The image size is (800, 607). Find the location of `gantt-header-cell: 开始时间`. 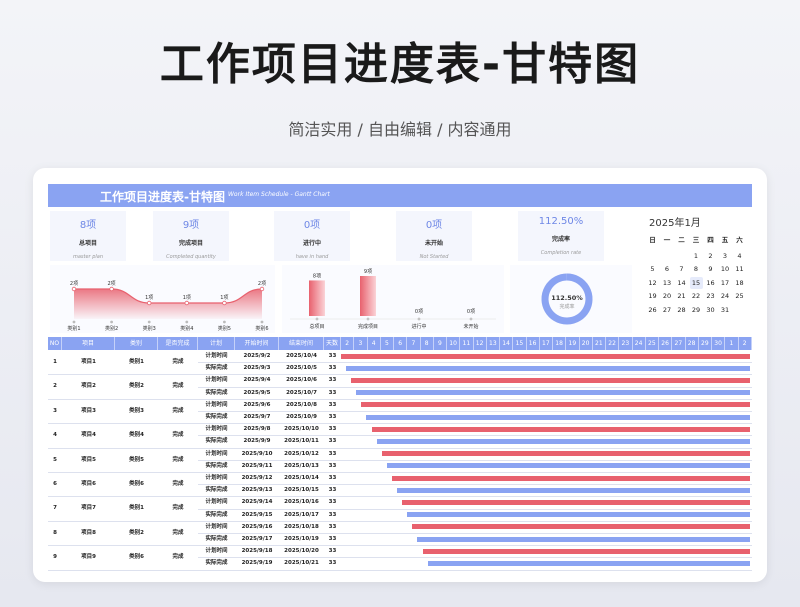

gantt-header-cell: 开始时间 is located at coordinates (257, 343).